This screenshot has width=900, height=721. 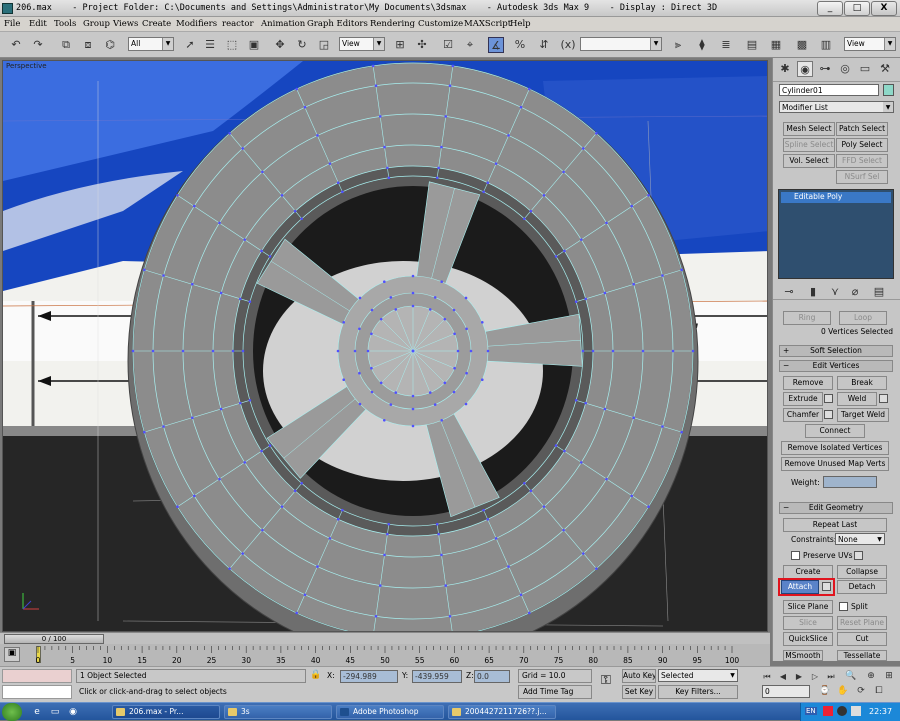 What do you see at coordinates (831, 677) in the screenshot?
I see `go-to-end-icon: ⏭` at bounding box center [831, 677].